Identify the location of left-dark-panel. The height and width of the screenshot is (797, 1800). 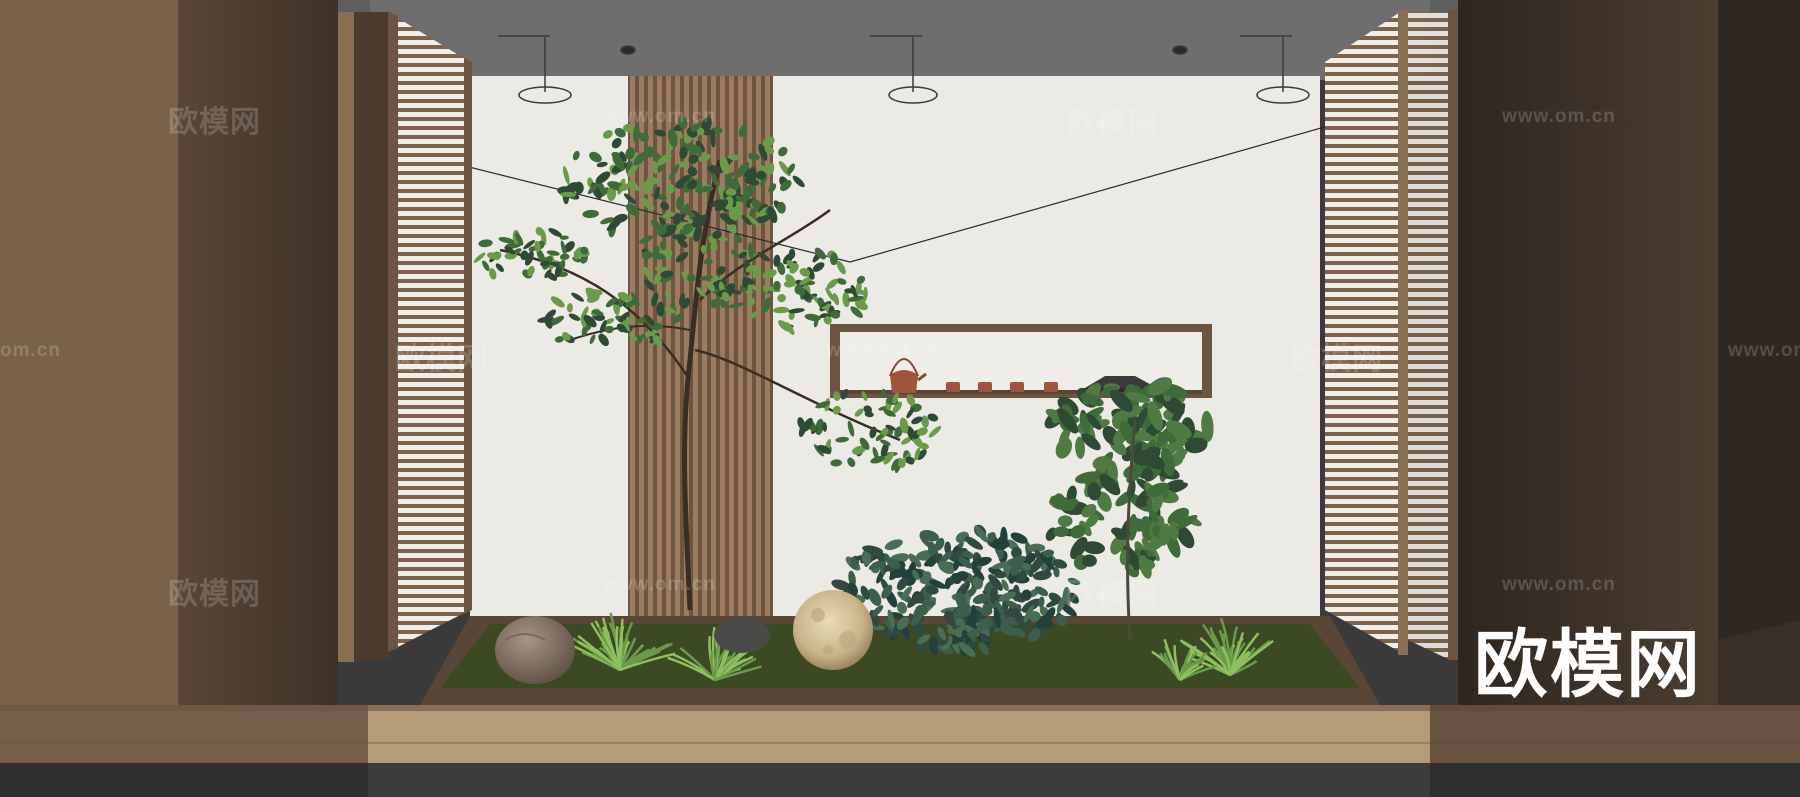
(258, 352).